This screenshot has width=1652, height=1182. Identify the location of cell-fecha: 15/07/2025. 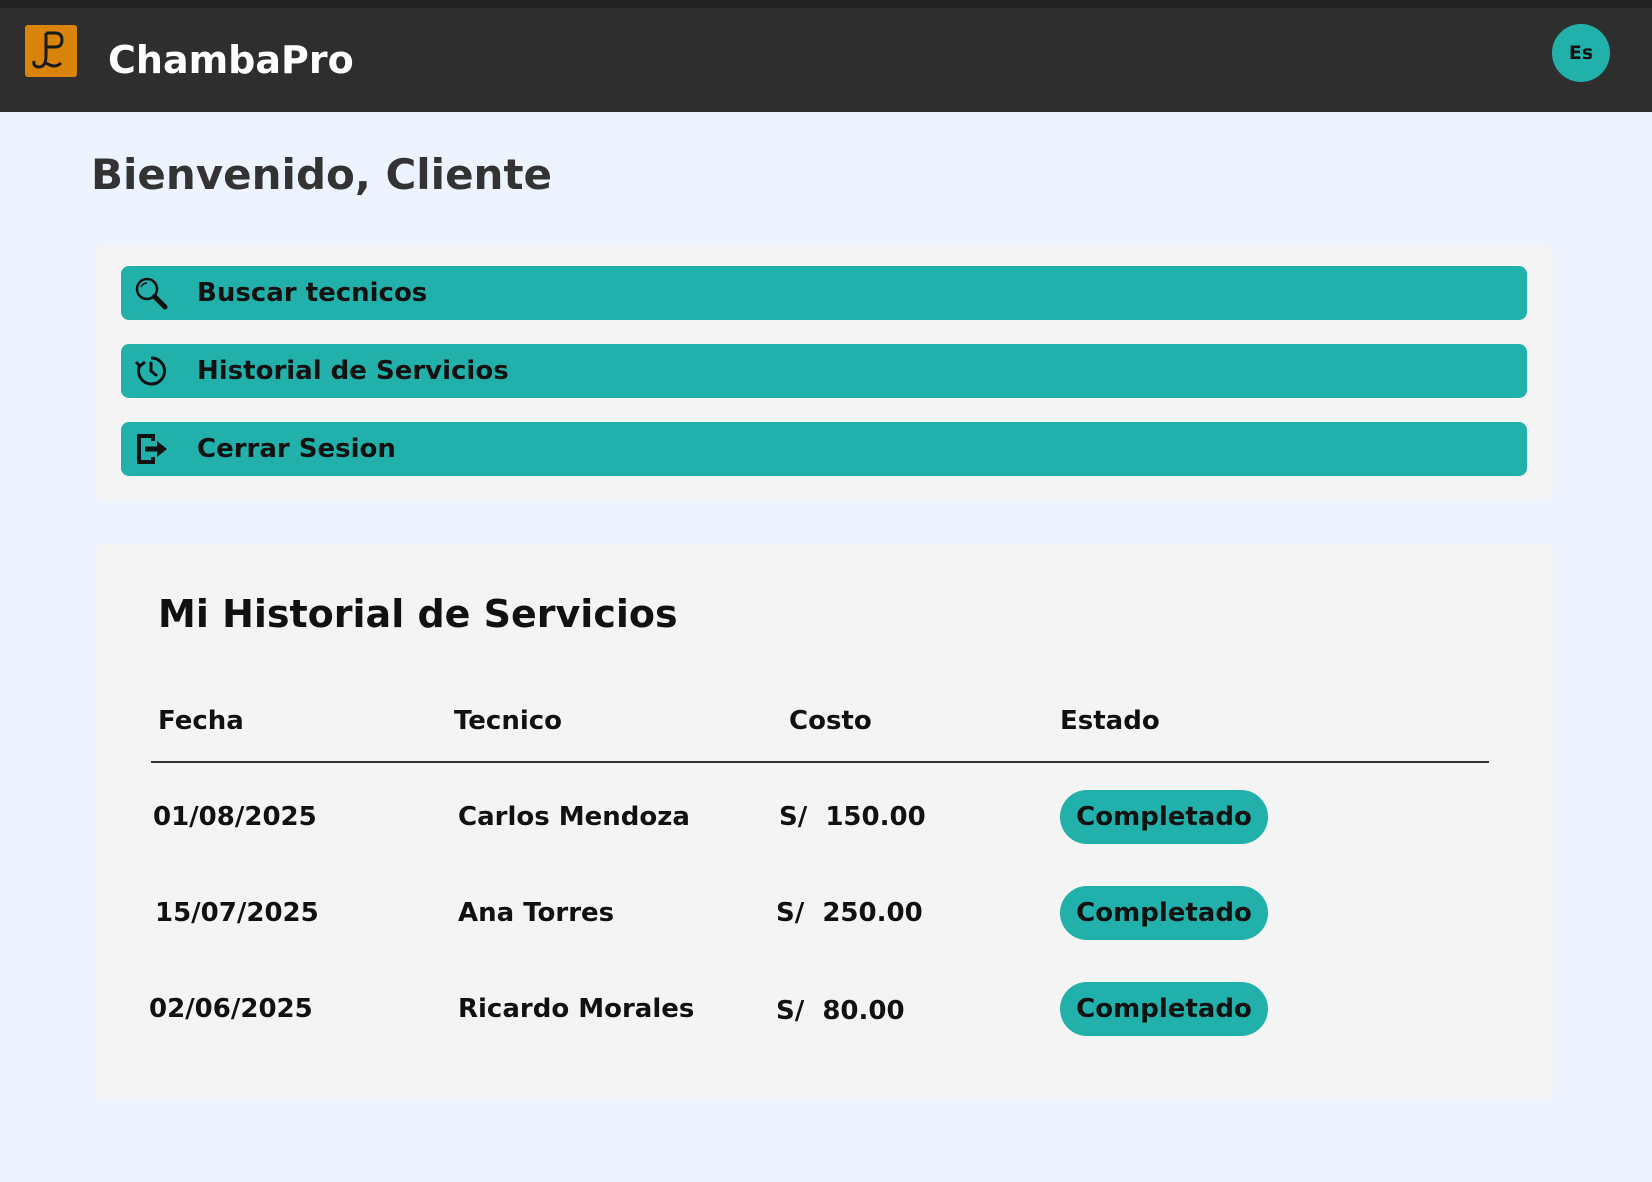
(237, 913).